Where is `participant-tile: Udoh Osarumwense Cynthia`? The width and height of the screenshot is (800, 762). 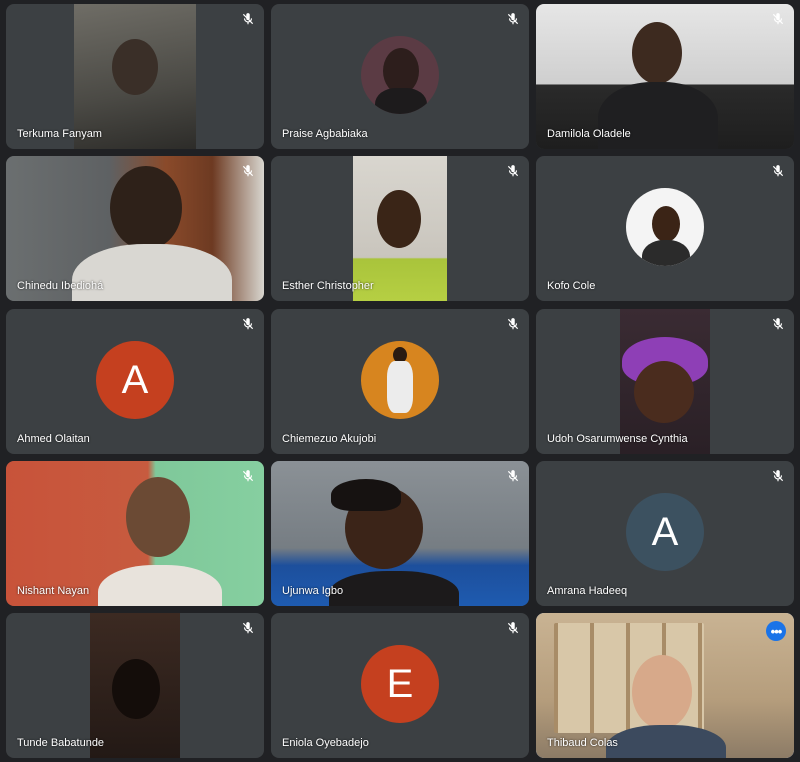
participant-tile: Udoh Osarumwense Cynthia is located at coordinates (665, 381).